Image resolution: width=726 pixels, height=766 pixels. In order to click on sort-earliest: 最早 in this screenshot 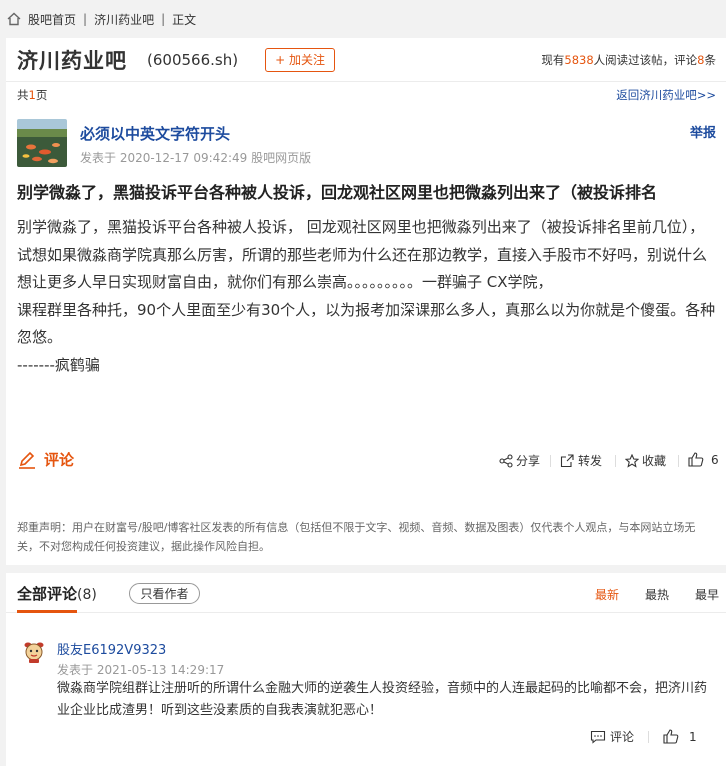, I will do `click(707, 594)`.